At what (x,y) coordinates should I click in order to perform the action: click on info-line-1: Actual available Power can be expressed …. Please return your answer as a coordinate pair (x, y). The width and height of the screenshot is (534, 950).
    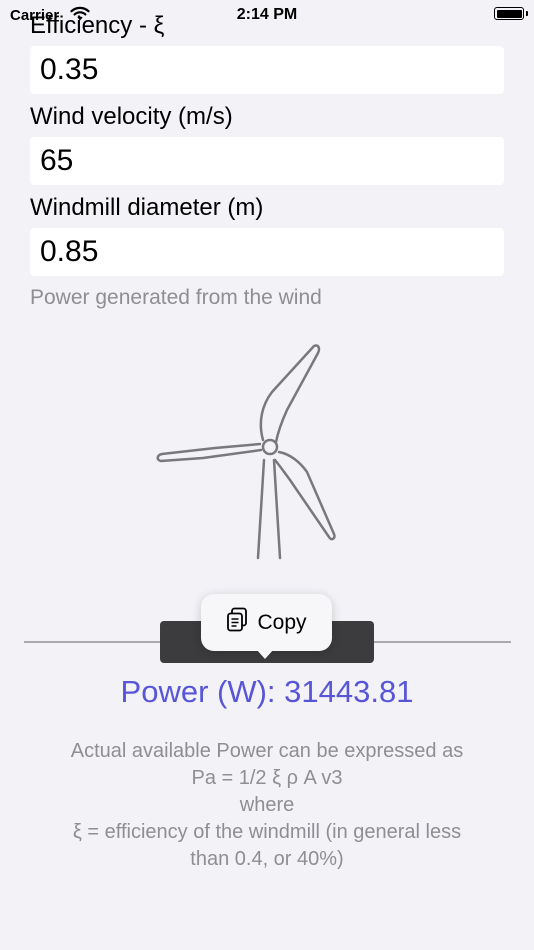
    Looking at the image, I should click on (267, 751).